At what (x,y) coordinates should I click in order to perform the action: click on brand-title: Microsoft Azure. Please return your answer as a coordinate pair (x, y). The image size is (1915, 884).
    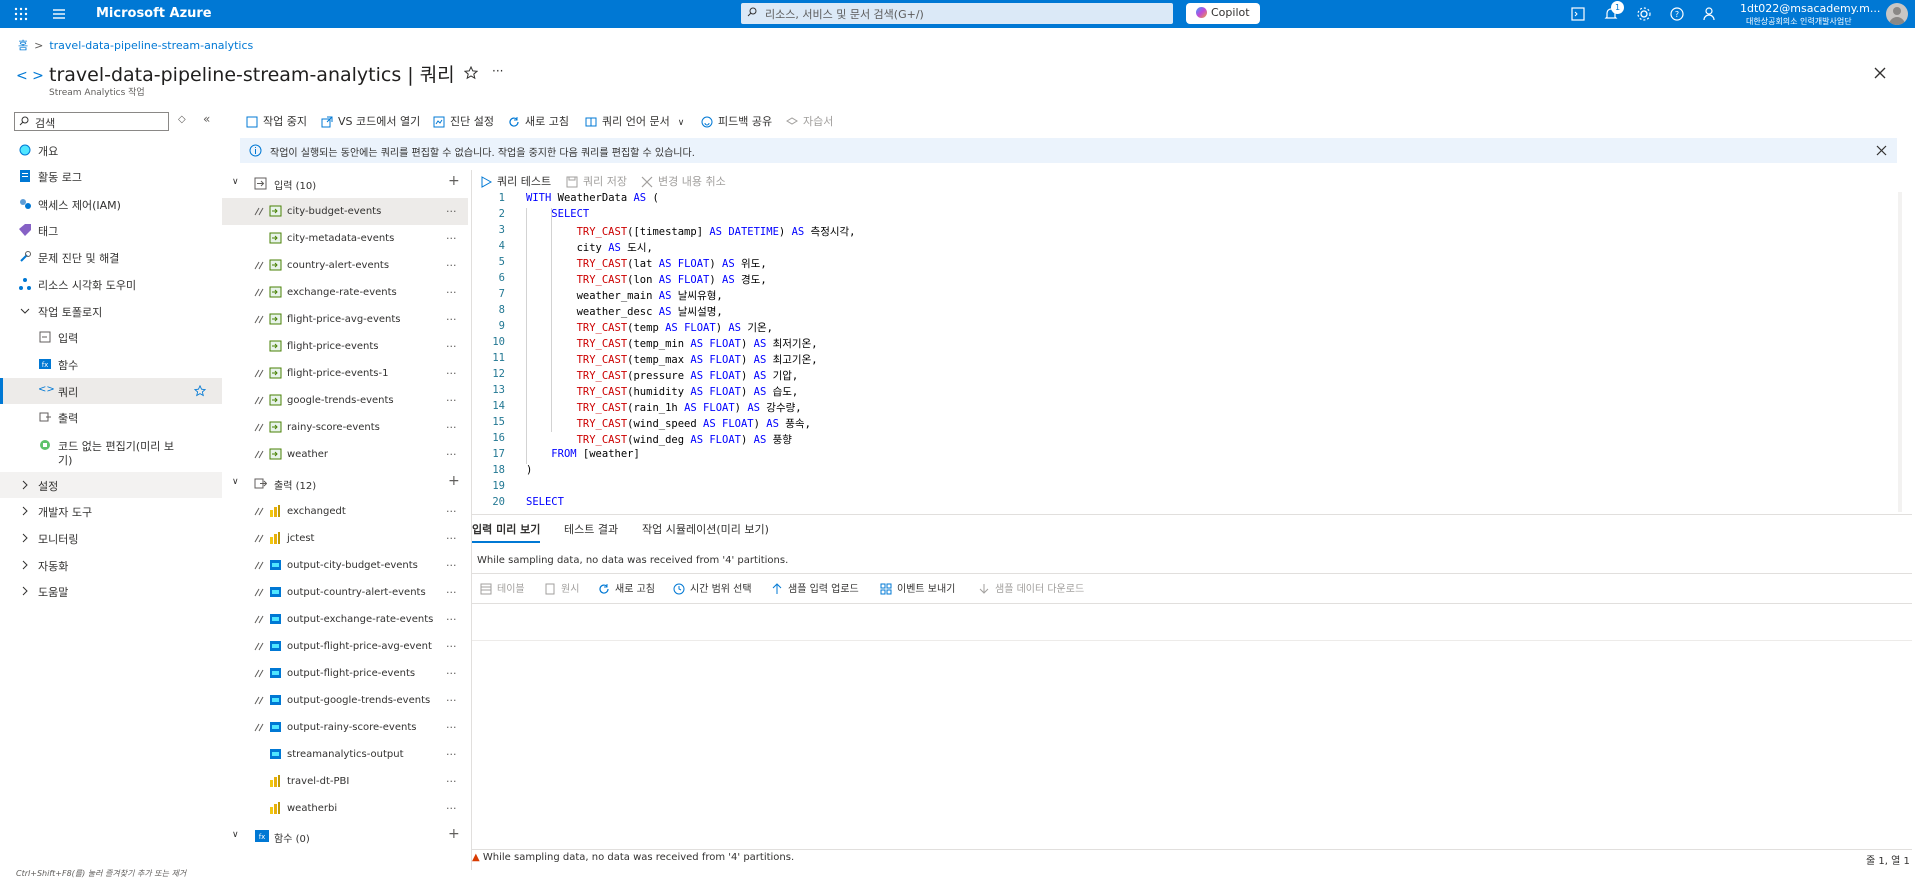
    Looking at the image, I should click on (154, 13).